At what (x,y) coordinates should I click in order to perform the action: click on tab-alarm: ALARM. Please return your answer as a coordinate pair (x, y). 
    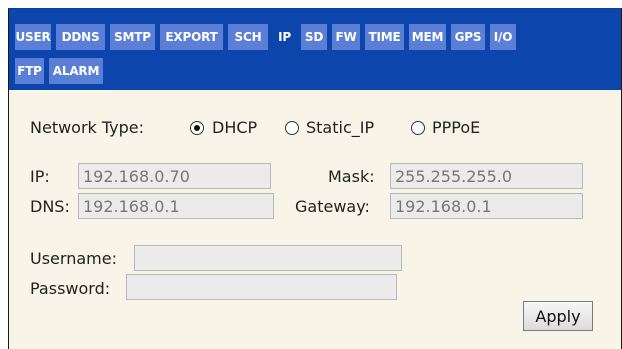
    Looking at the image, I should click on (76, 71).